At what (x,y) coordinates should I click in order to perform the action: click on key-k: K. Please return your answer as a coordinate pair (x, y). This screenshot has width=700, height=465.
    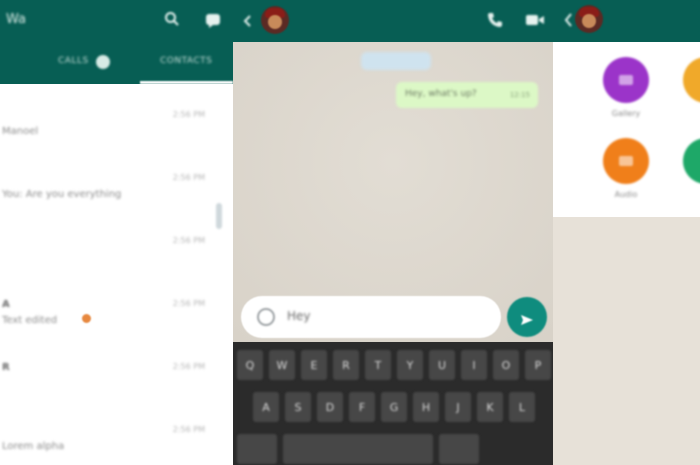
    Looking at the image, I should click on (490, 407).